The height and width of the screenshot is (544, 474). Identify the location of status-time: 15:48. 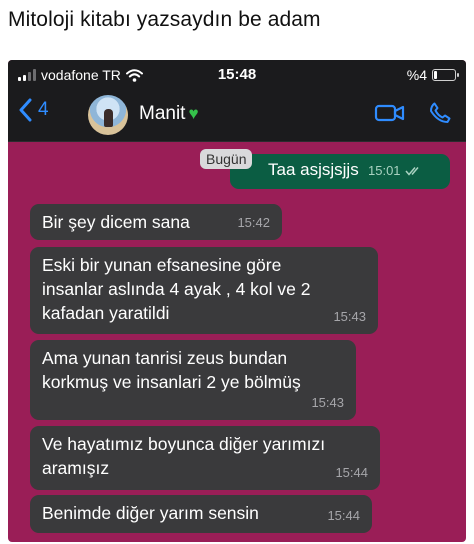
(237, 74).